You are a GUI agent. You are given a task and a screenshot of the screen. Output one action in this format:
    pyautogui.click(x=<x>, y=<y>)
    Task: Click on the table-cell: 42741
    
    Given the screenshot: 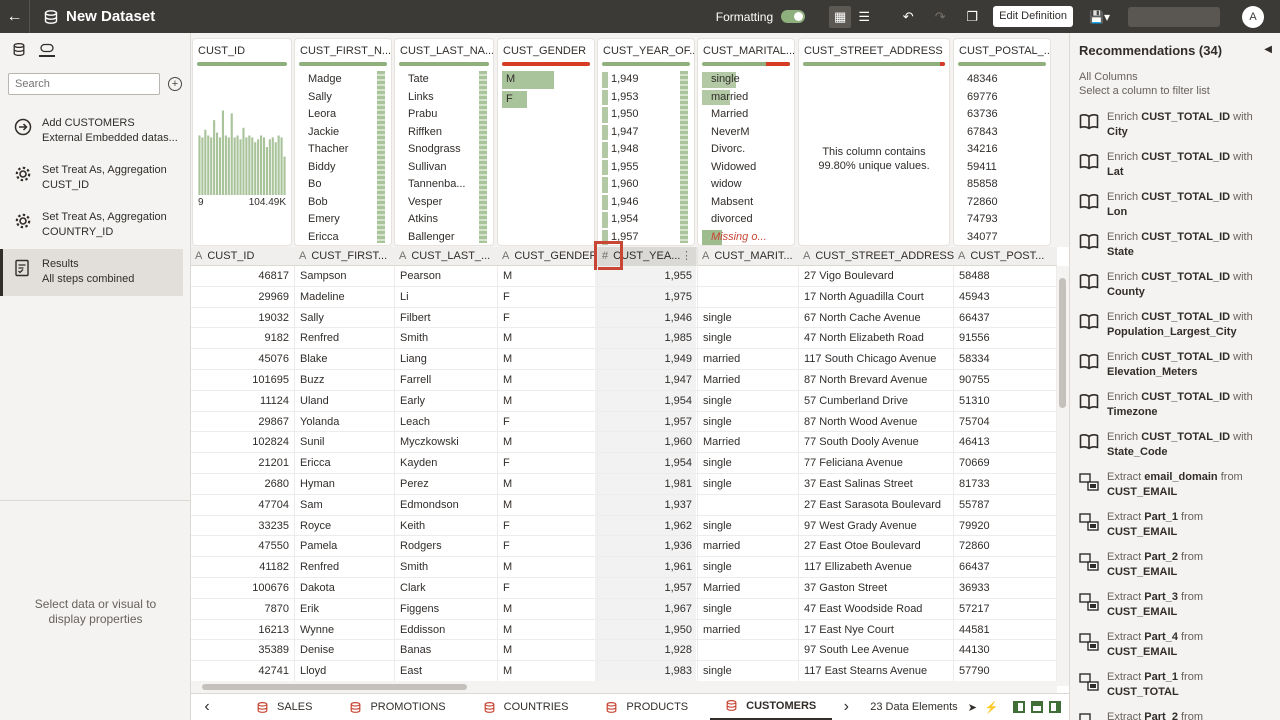 What is the action you would take?
    pyautogui.click(x=243, y=671)
    